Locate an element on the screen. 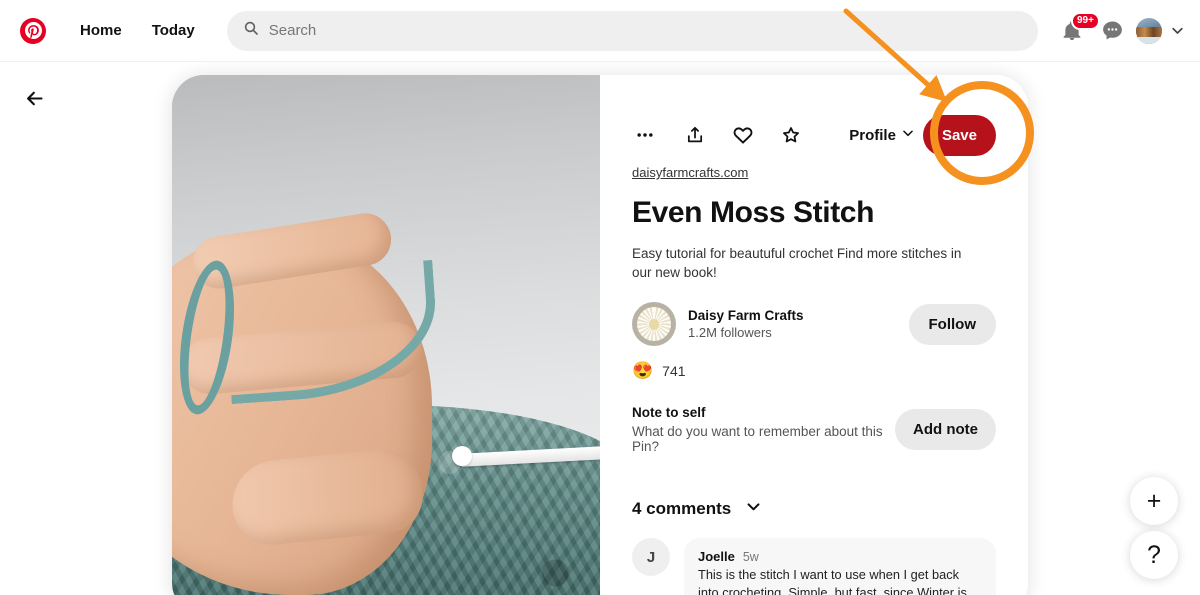  help-button: ? is located at coordinates (1154, 555).